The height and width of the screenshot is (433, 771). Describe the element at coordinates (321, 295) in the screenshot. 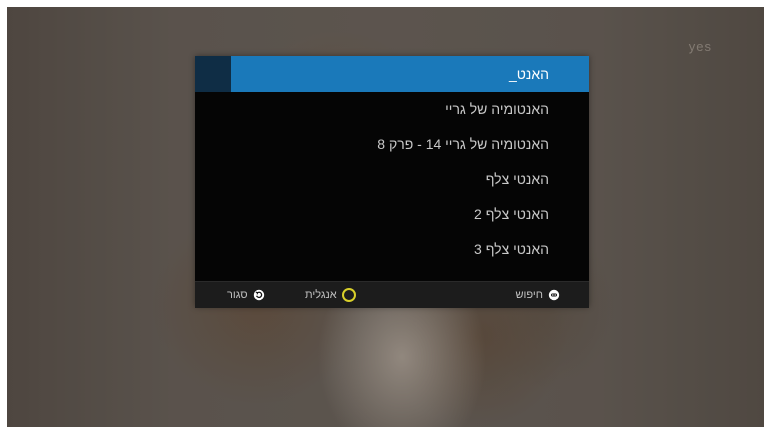

I see `english-label: אנגלית` at that location.